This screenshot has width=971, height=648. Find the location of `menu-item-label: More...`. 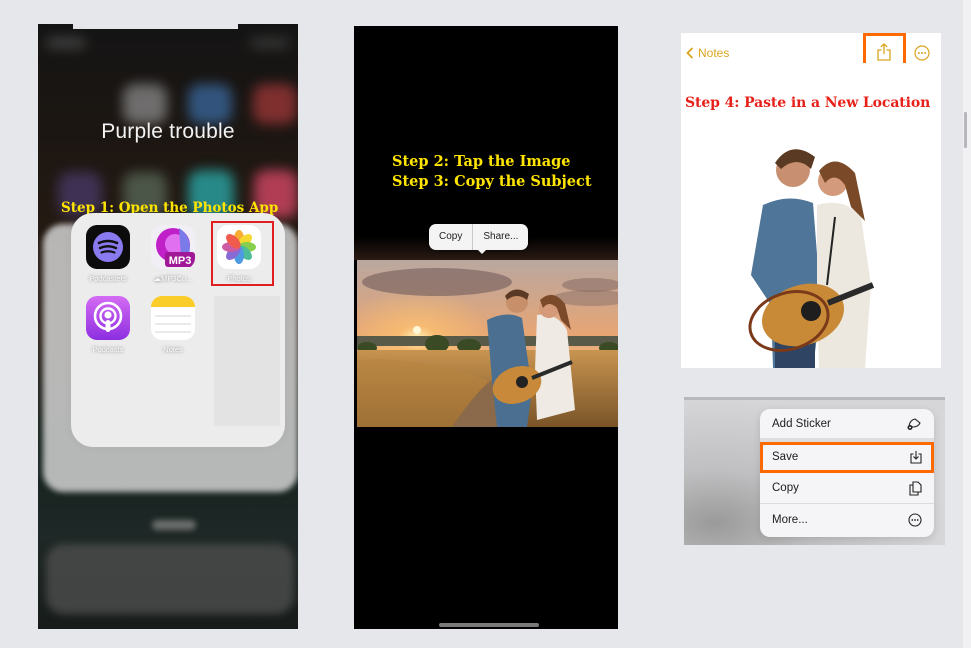

menu-item-label: More... is located at coordinates (790, 519).